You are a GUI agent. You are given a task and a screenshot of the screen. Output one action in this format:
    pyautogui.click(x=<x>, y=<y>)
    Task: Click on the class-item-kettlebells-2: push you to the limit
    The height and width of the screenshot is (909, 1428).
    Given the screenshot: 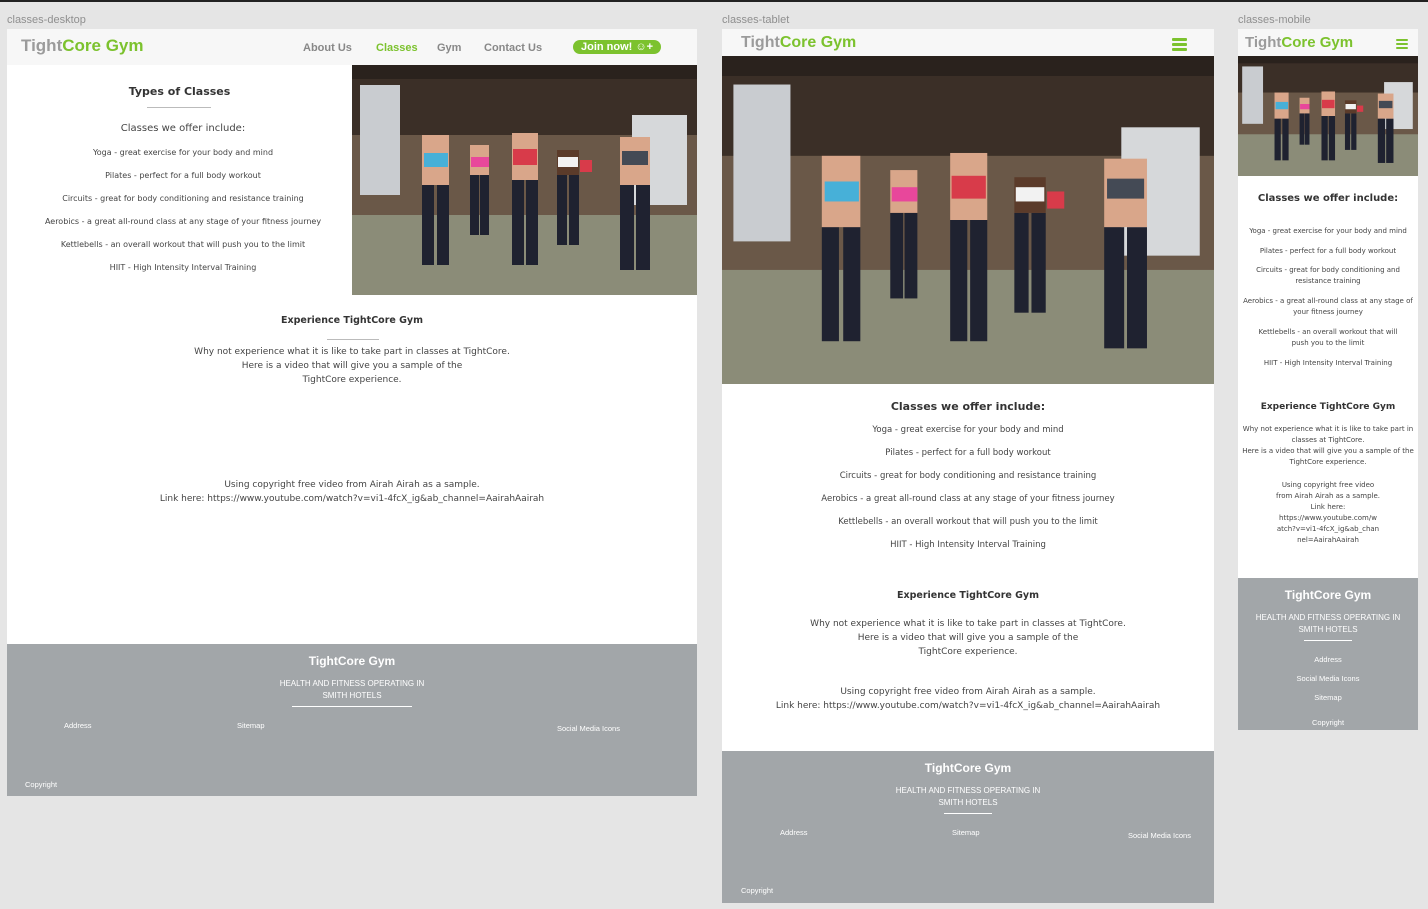 What is the action you would take?
    pyautogui.click(x=1328, y=343)
    